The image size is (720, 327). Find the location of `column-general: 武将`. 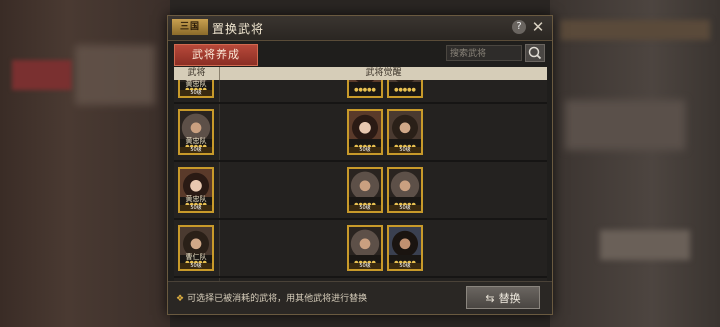

column-general: 武将 is located at coordinates (197, 73).